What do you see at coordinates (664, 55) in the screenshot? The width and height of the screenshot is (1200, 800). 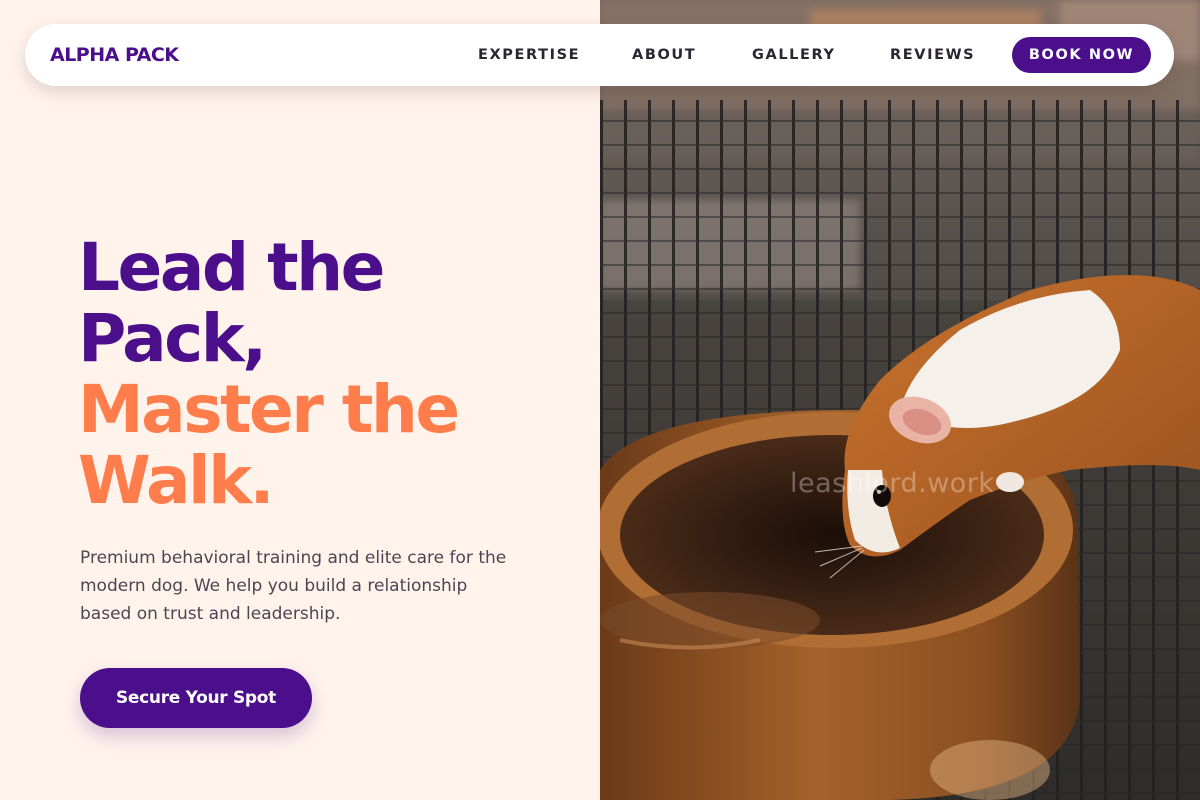 I see `nav-link-about: ABOUT` at bounding box center [664, 55].